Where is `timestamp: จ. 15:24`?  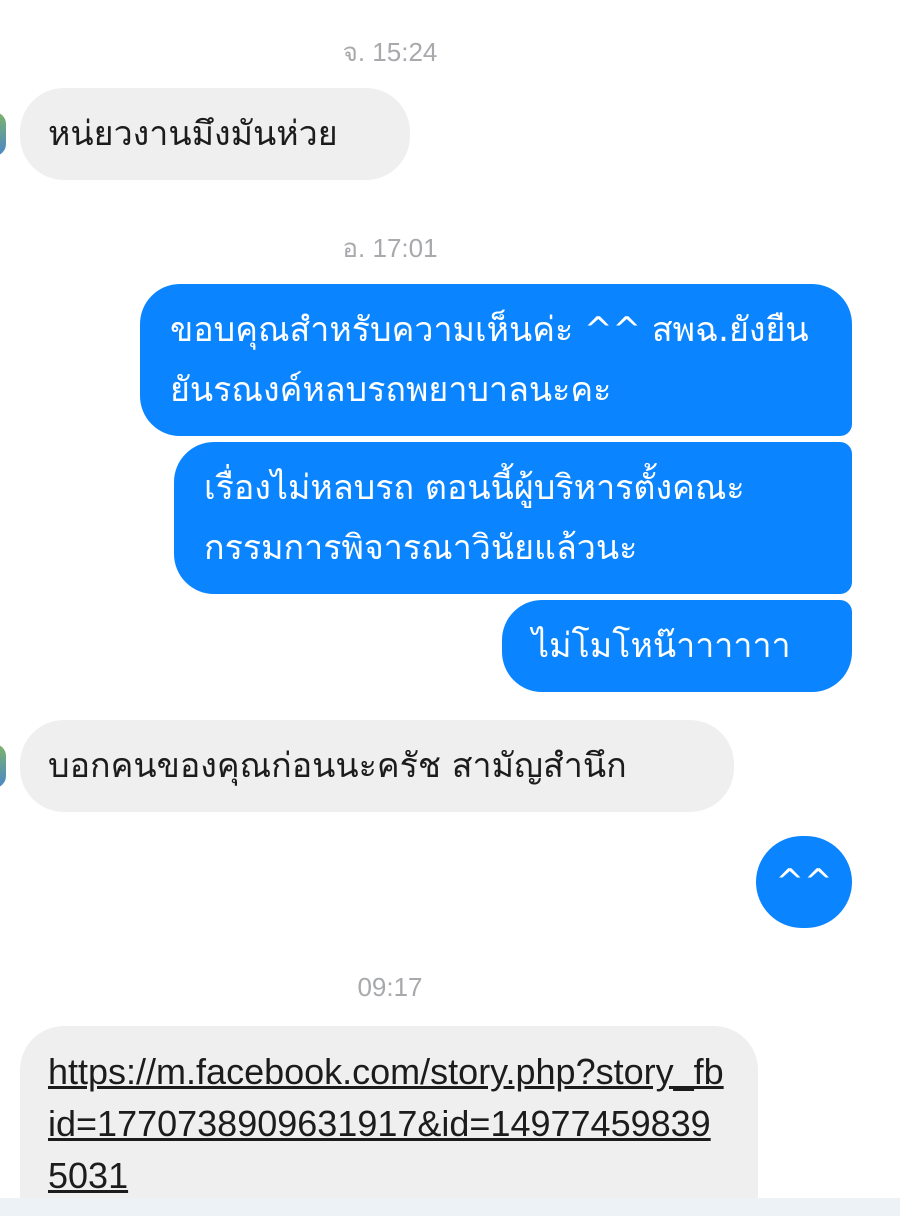 timestamp: จ. 15:24 is located at coordinates (390, 52).